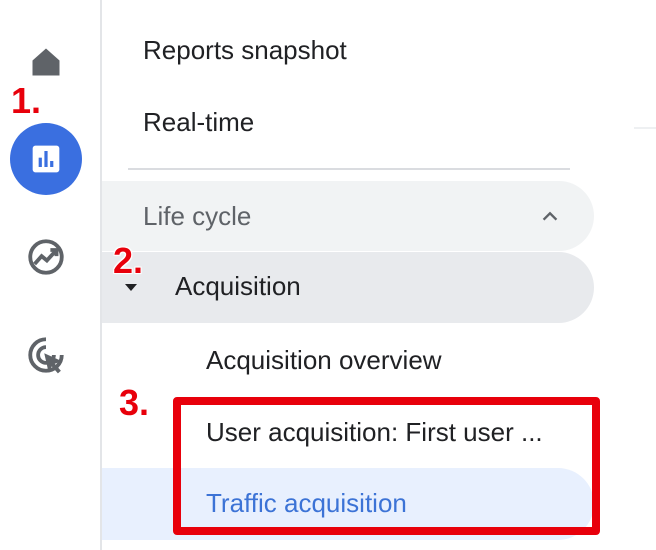 This screenshot has width=656, height=550. What do you see at coordinates (348, 216) in the screenshot?
I see `section-life-cycle: Life cycle` at bounding box center [348, 216].